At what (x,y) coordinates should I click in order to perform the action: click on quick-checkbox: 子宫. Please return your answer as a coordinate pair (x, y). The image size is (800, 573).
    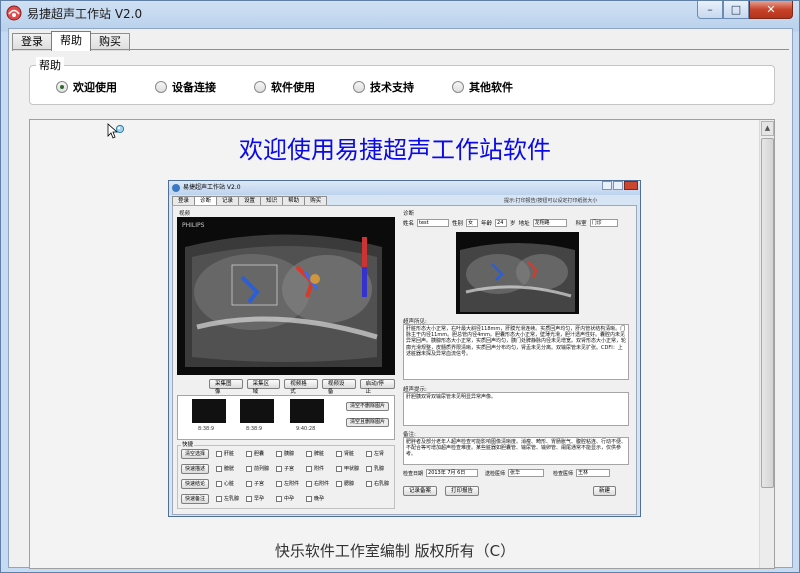
    Looking at the image, I should click on (285, 468).